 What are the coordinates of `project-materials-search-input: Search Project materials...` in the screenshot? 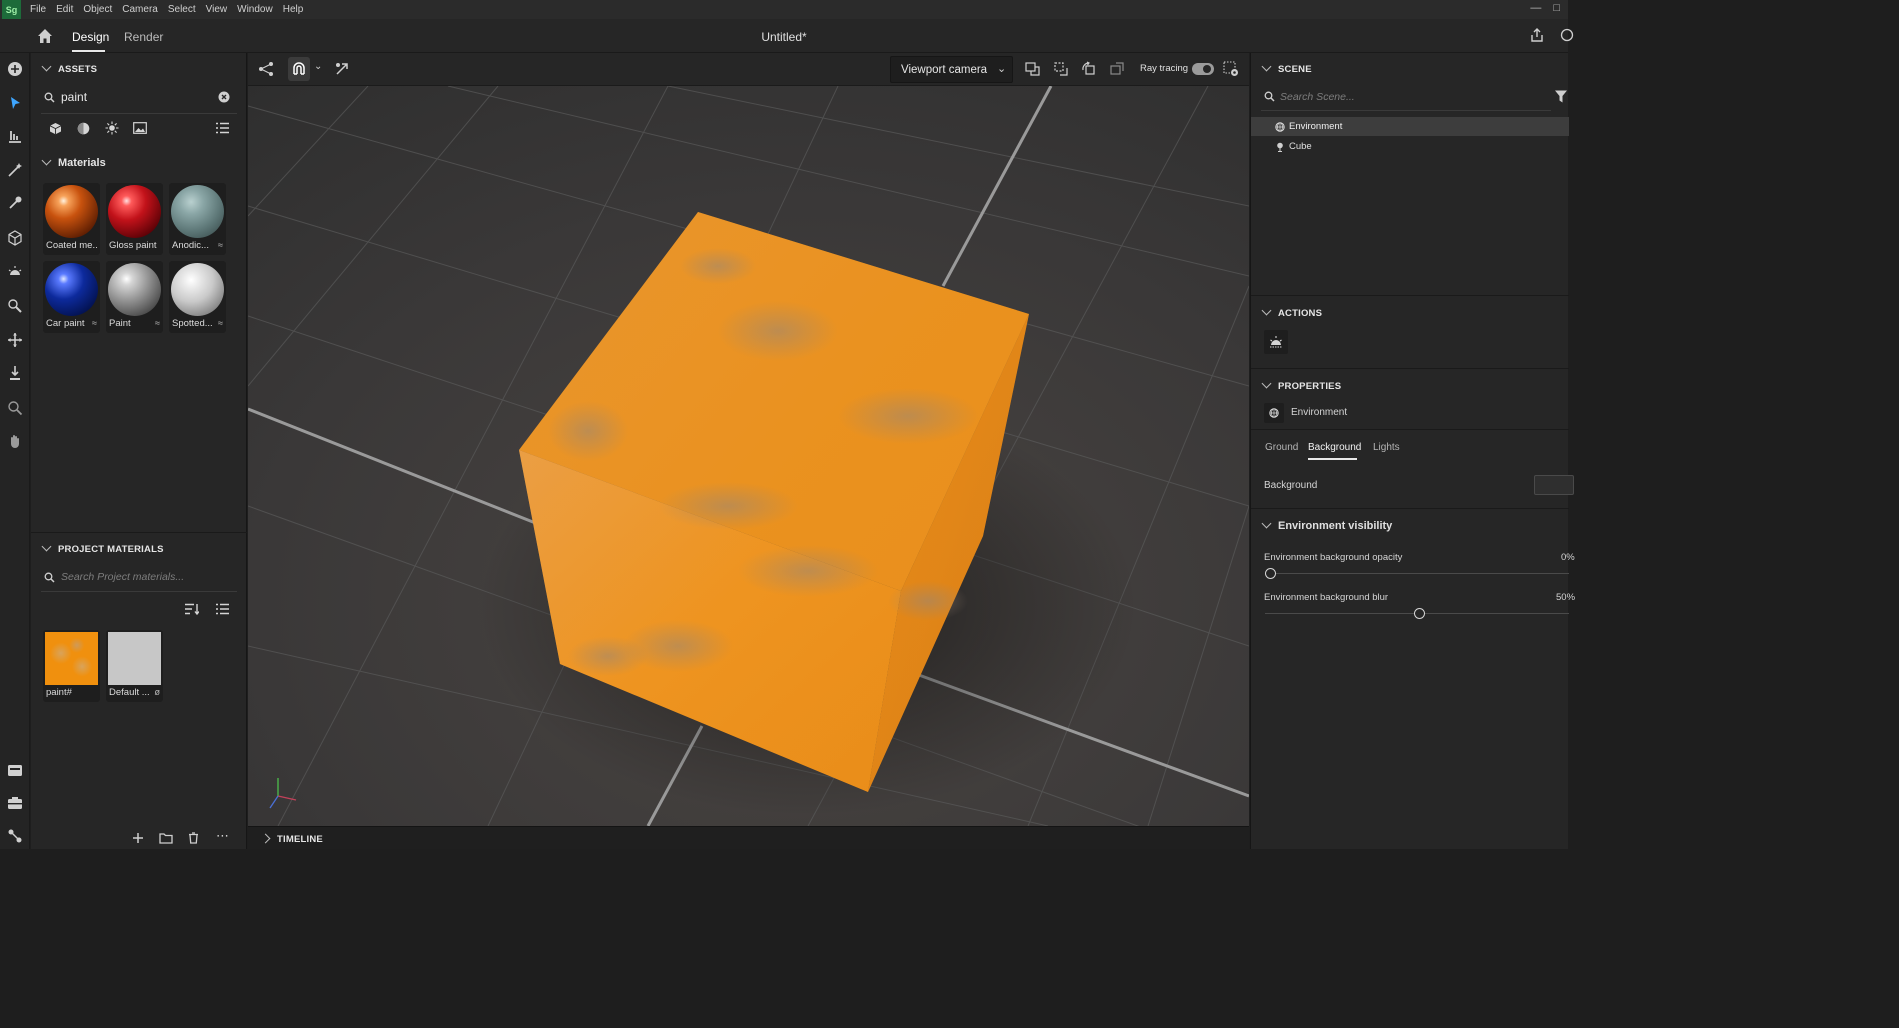 It's located at (122, 577).